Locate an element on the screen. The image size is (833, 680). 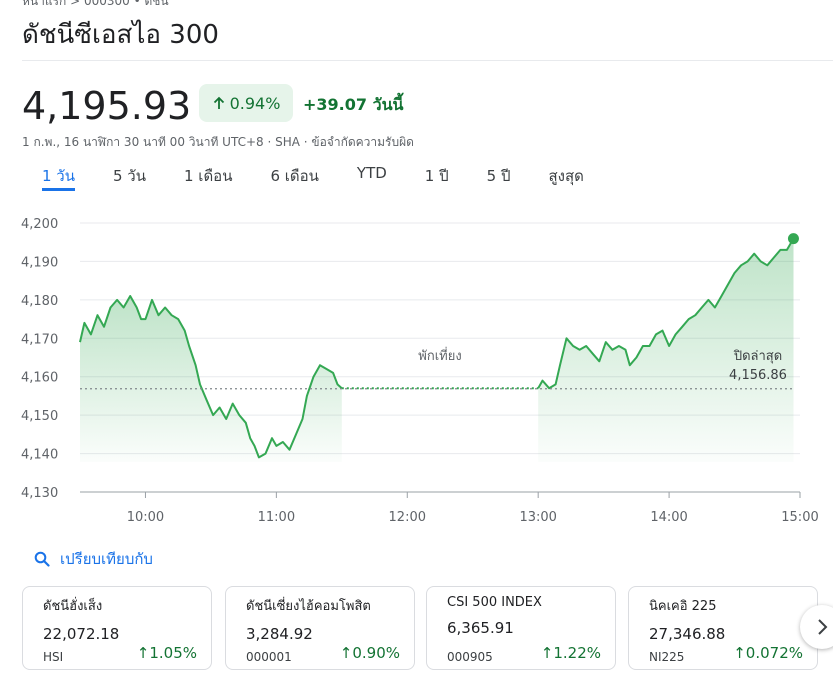
search-icon is located at coordinates (42, 559).